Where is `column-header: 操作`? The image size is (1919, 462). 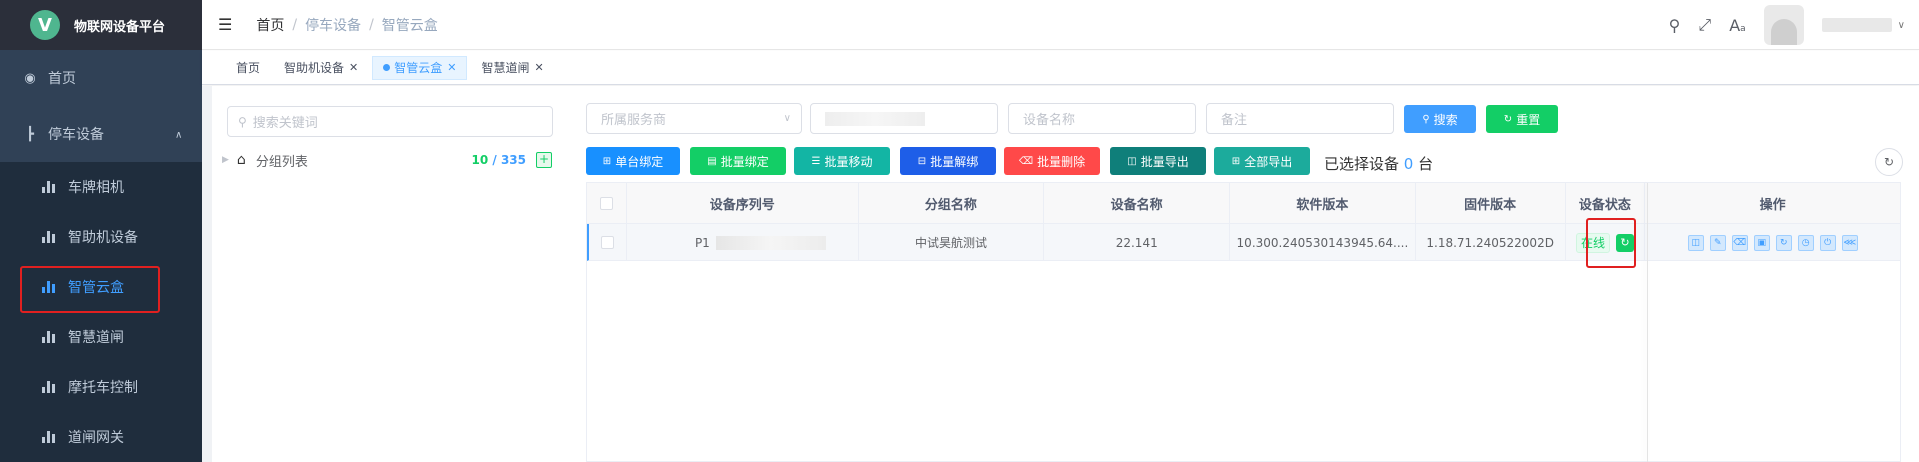 column-header: 操作 is located at coordinates (1772, 205).